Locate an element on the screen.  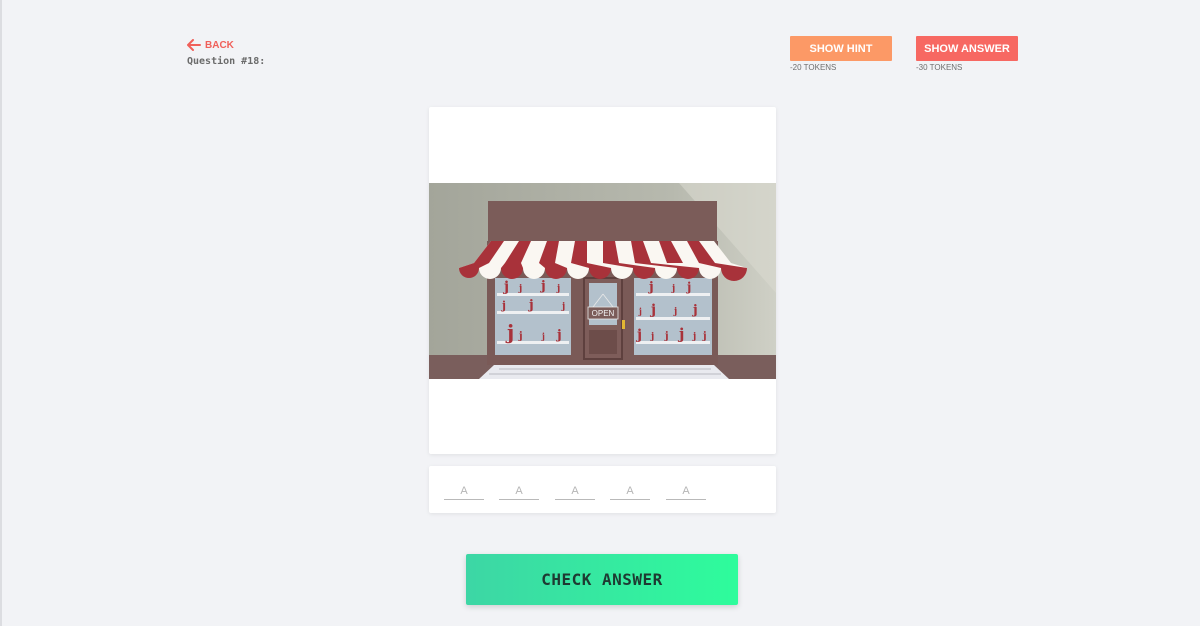
back-label: BACK is located at coordinates (219, 45).